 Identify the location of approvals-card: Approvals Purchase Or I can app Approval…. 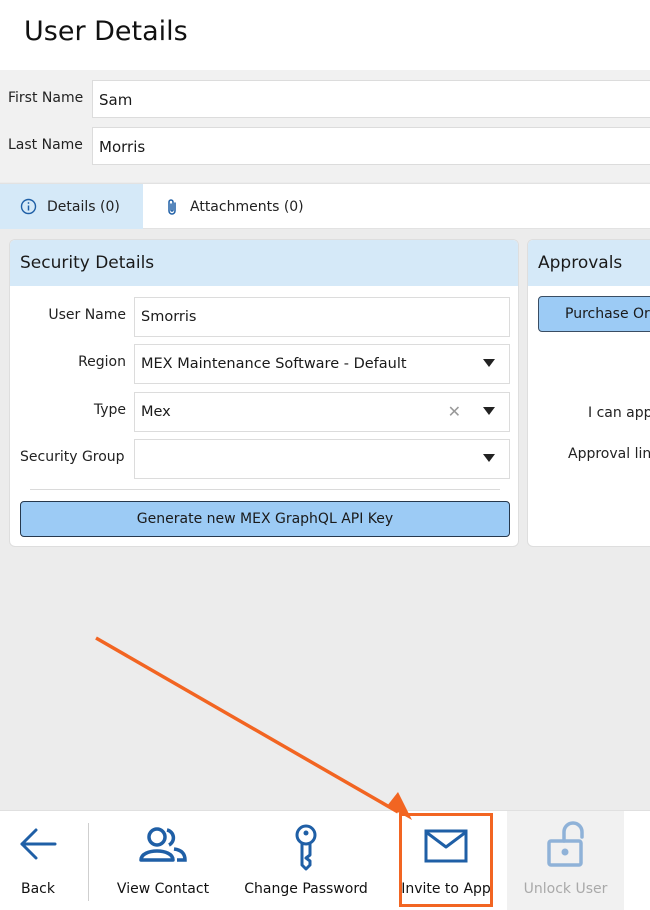
(588, 393).